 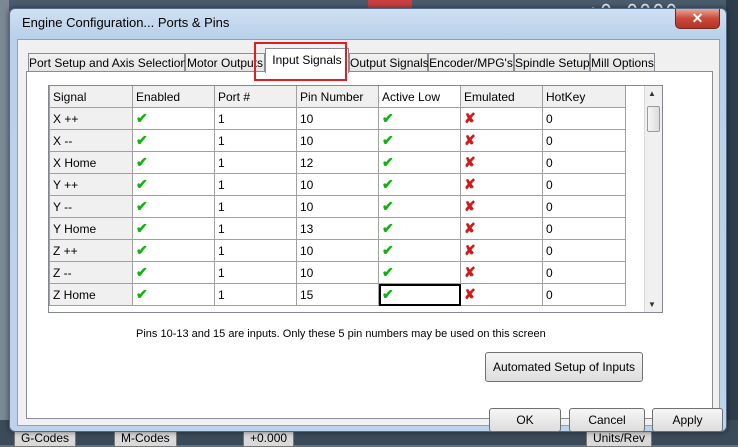 I want to click on close-button: ✕, so click(x=697, y=19).